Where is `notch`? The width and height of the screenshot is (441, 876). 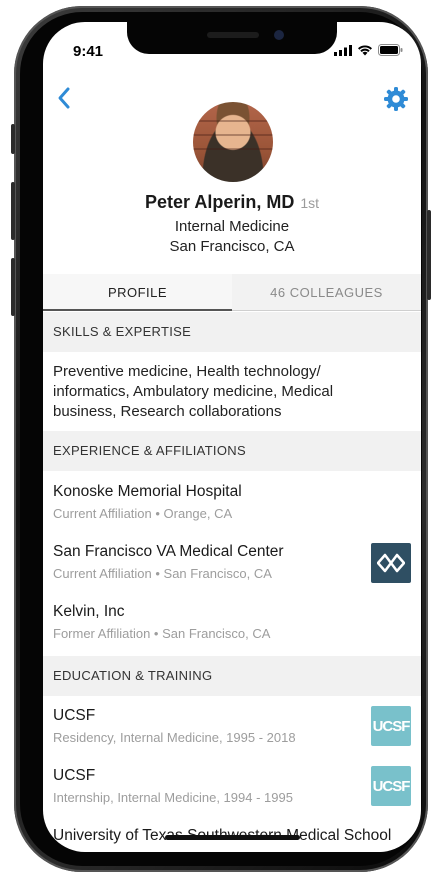
notch is located at coordinates (232, 38).